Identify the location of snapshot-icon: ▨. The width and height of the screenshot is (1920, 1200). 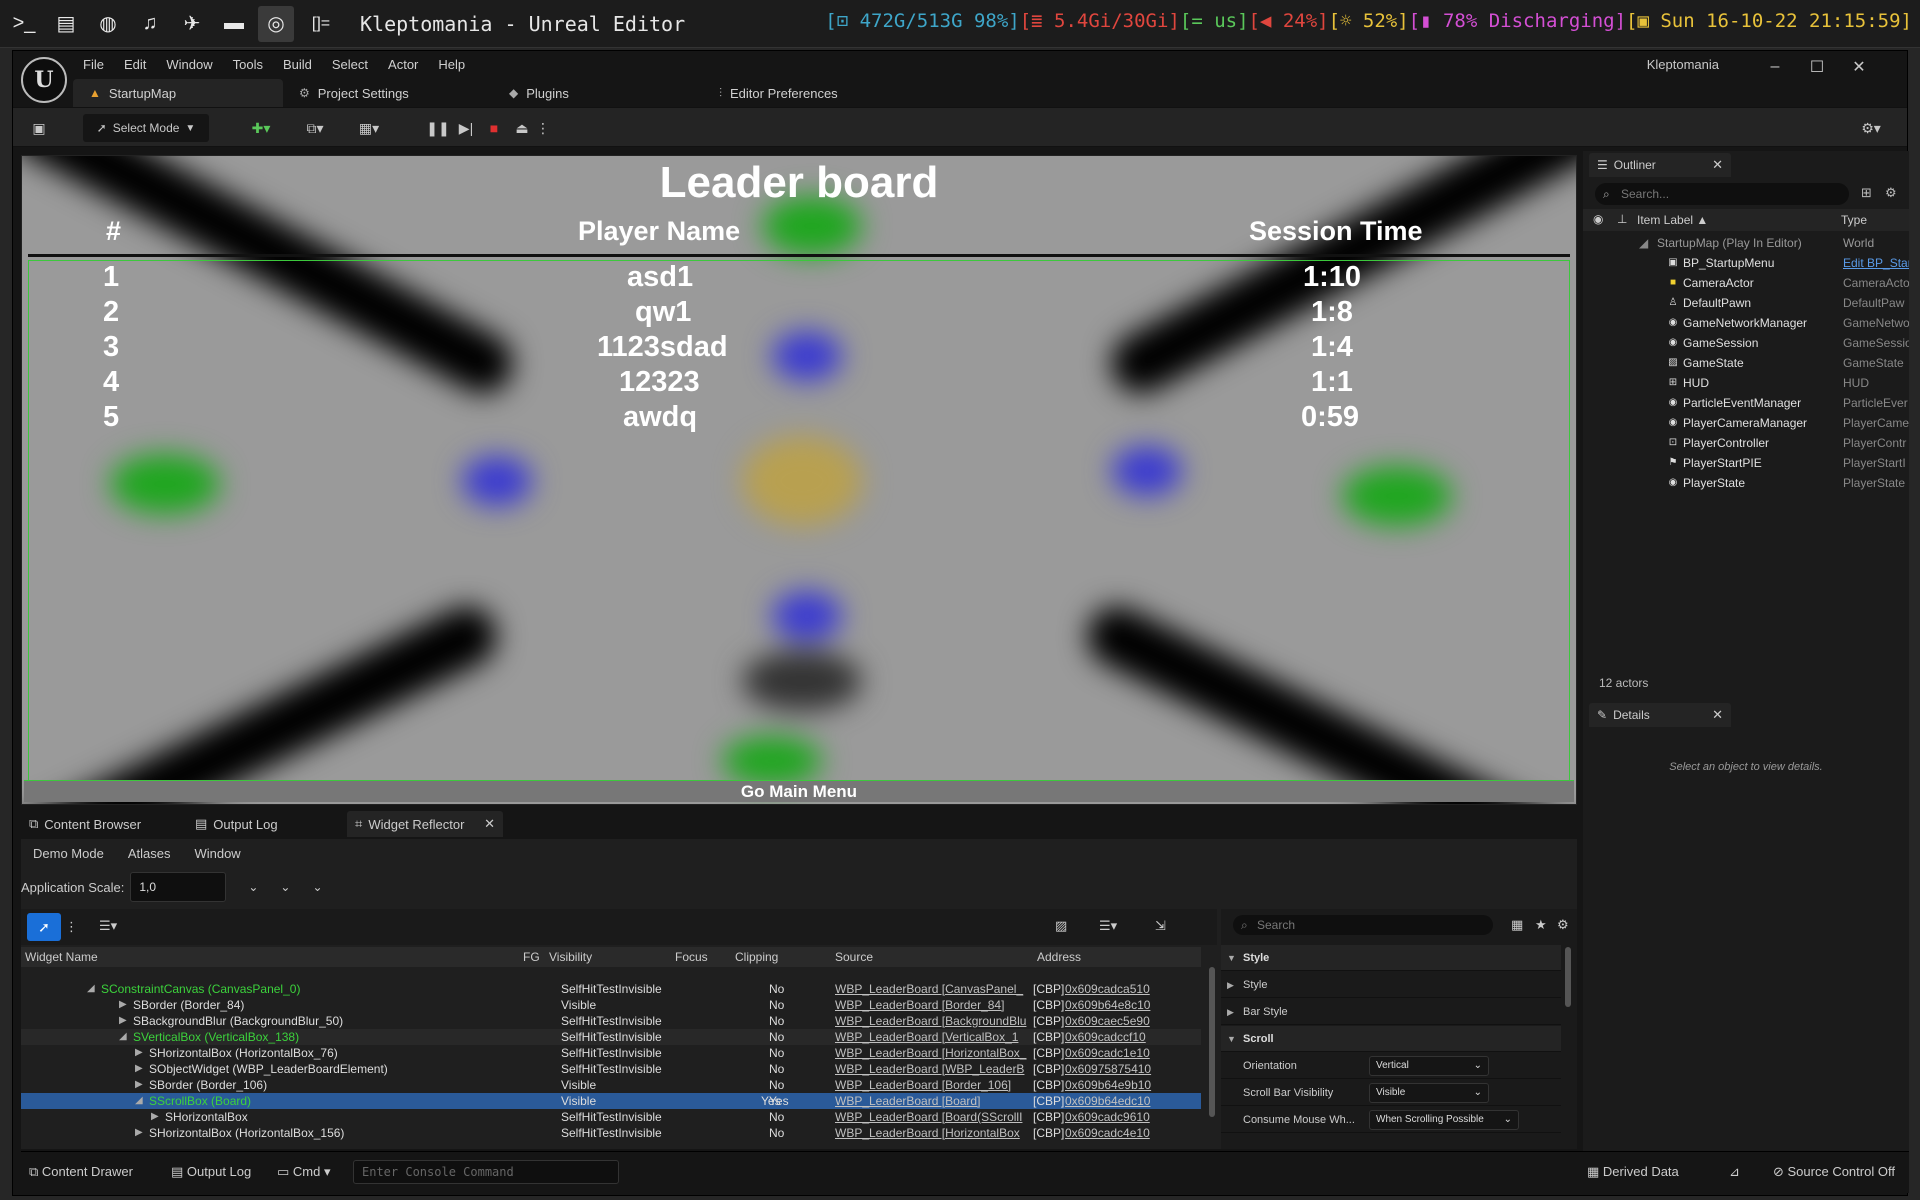
(1061, 926).